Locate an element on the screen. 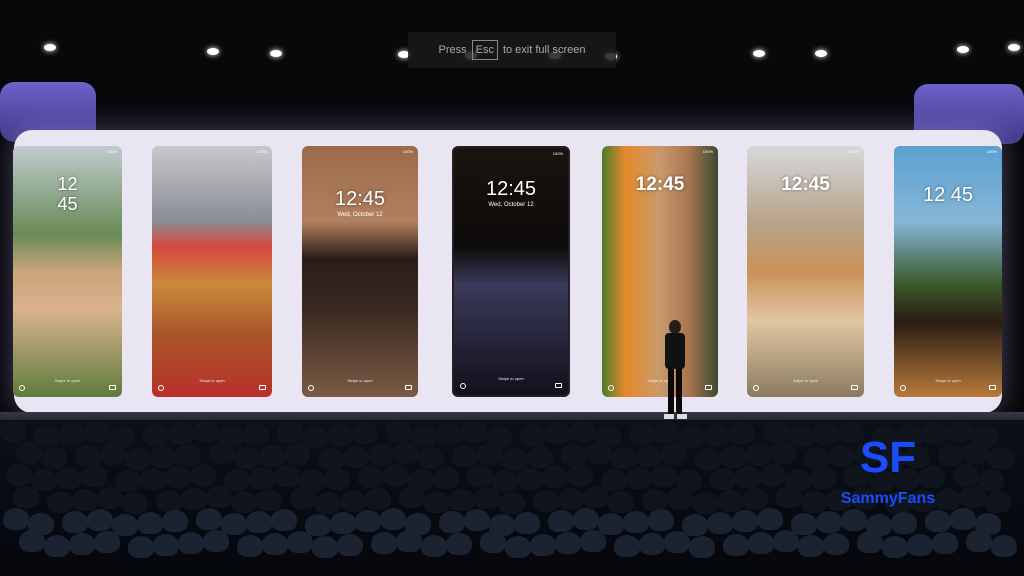 The width and height of the screenshot is (1024, 576). lockscreen-clock: 12:45 is located at coordinates (805, 184).